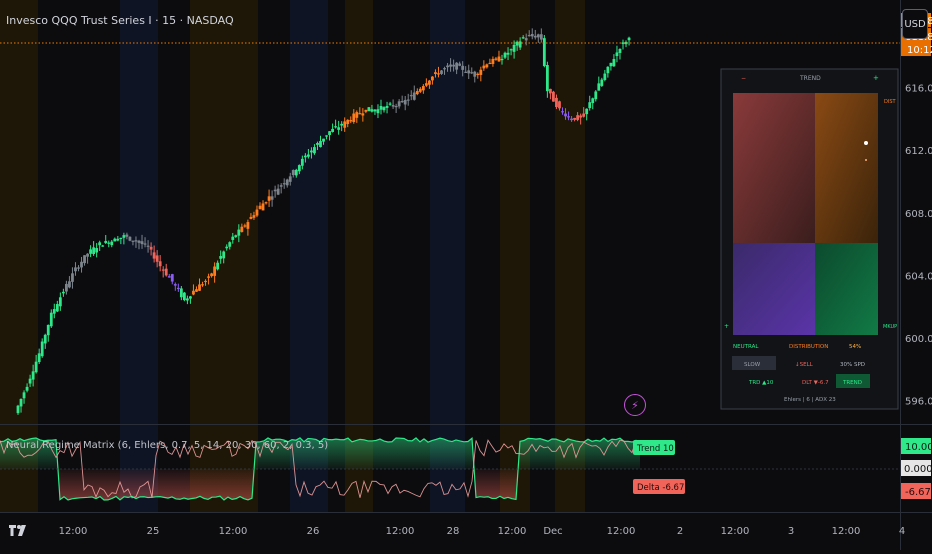  What do you see at coordinates (680, 531) in the screenshot?
I see `time-tick-label: 2` at bounding box center [680, 531].